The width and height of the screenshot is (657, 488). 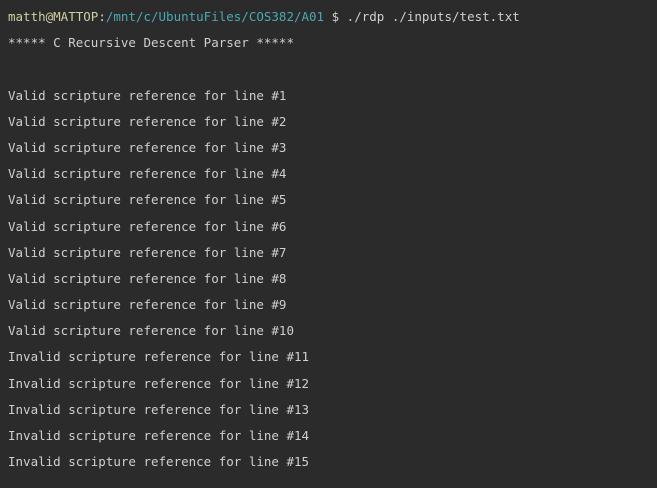 What do you see at coordinates (159, 462) in the screenshot?
I see `output-line: Invalid scripture reference for line #15` at bounding box center [159, 462].